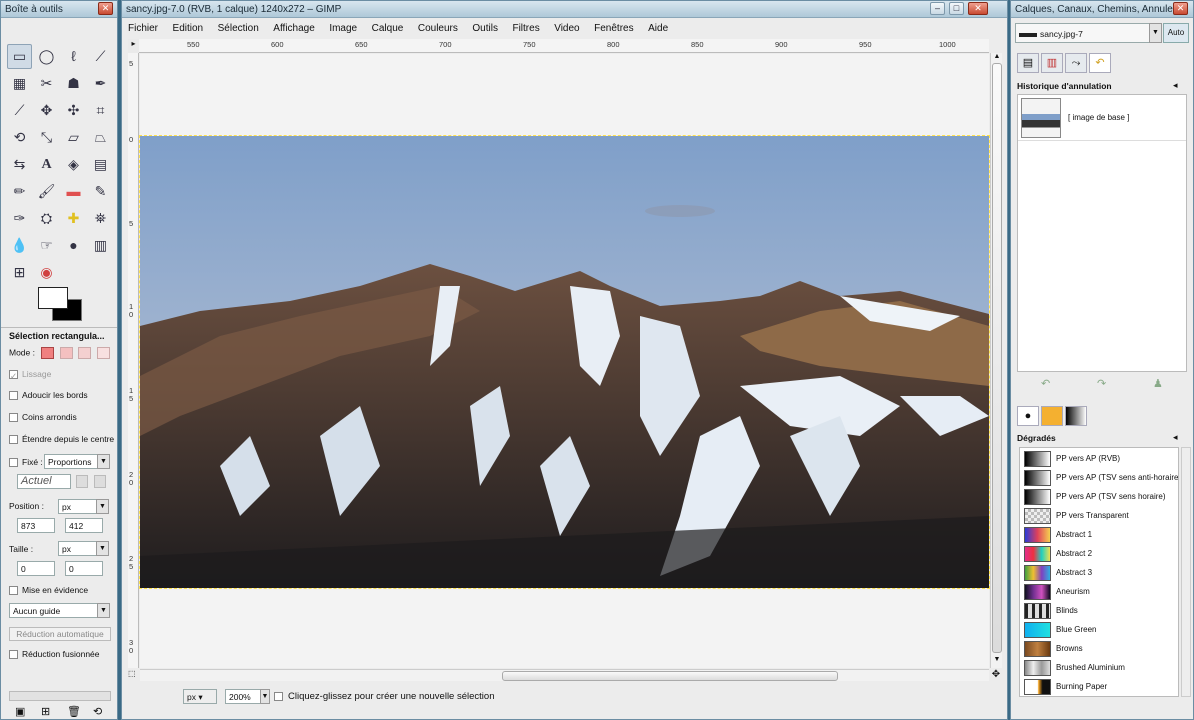 The width and height of the screenshot is (1194, 720). What do you see at coordinates (19, 191) in the screenshot?
I see `pencil-tool-icon: ✏` at bounding box center [19, 191].